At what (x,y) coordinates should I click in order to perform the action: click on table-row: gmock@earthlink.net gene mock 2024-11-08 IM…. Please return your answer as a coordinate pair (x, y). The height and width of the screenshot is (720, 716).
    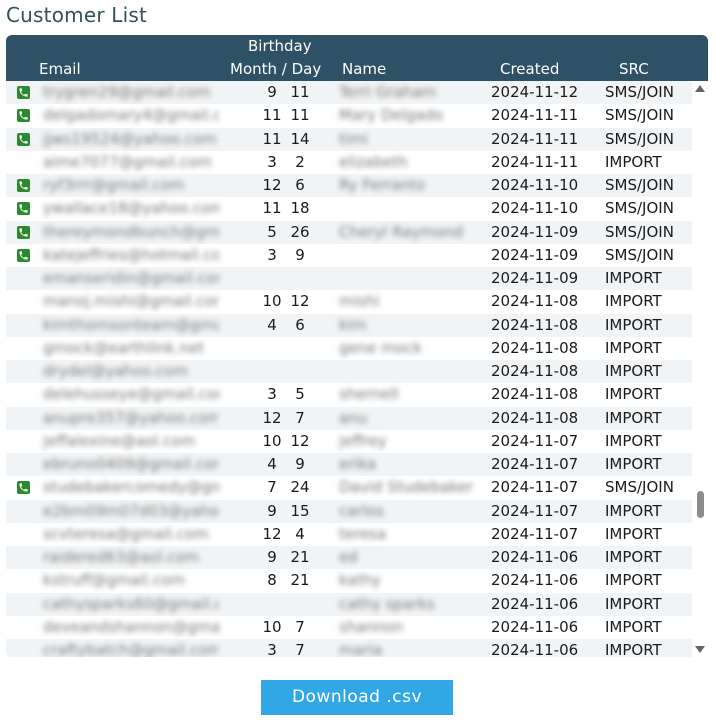
    Looking at the image, I should click on (349, 348).